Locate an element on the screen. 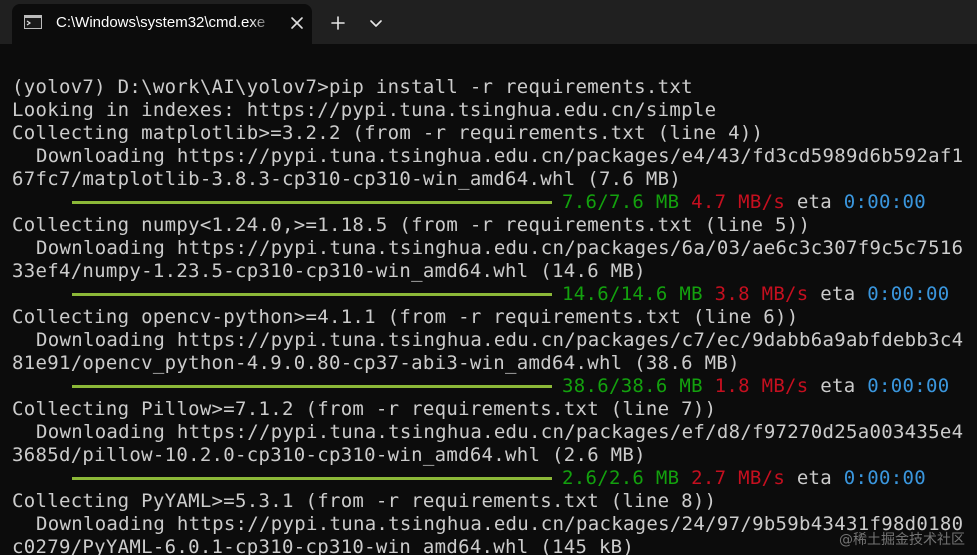  progress-line: 2.6/2.6 MB 2.7 MB/s eta 0:00:00 is located at coordinates (494, 478).